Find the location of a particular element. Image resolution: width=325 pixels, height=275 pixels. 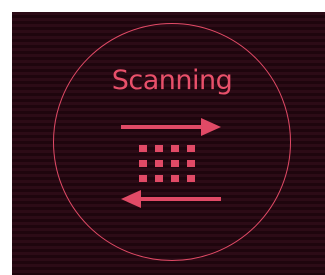

scan-grid-icon is located at coordinates (167, 163).